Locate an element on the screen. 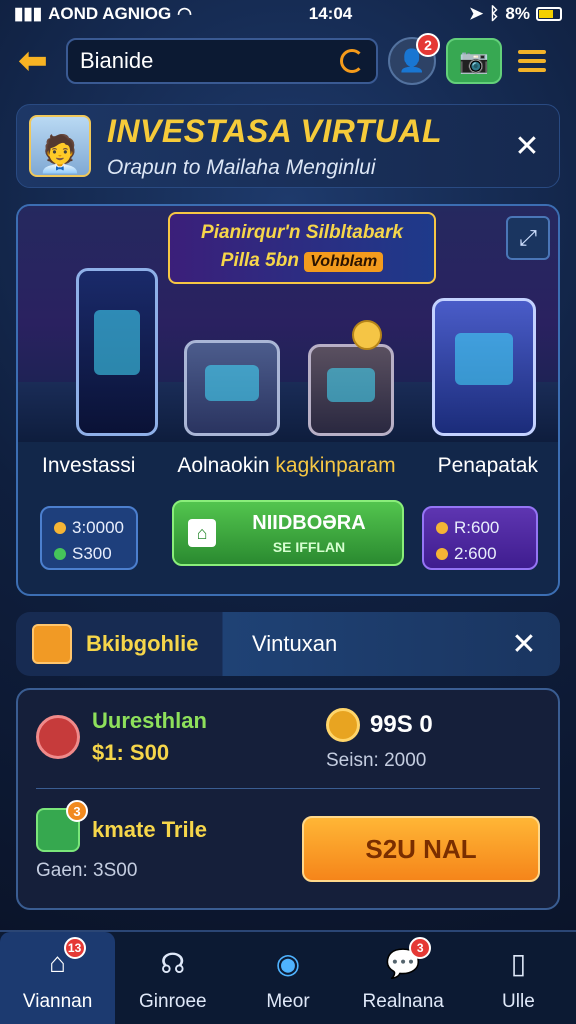 This screenshot has width=576, height=1024. investment-note: Seisn: 2000 is located at coordinates (376, 760).